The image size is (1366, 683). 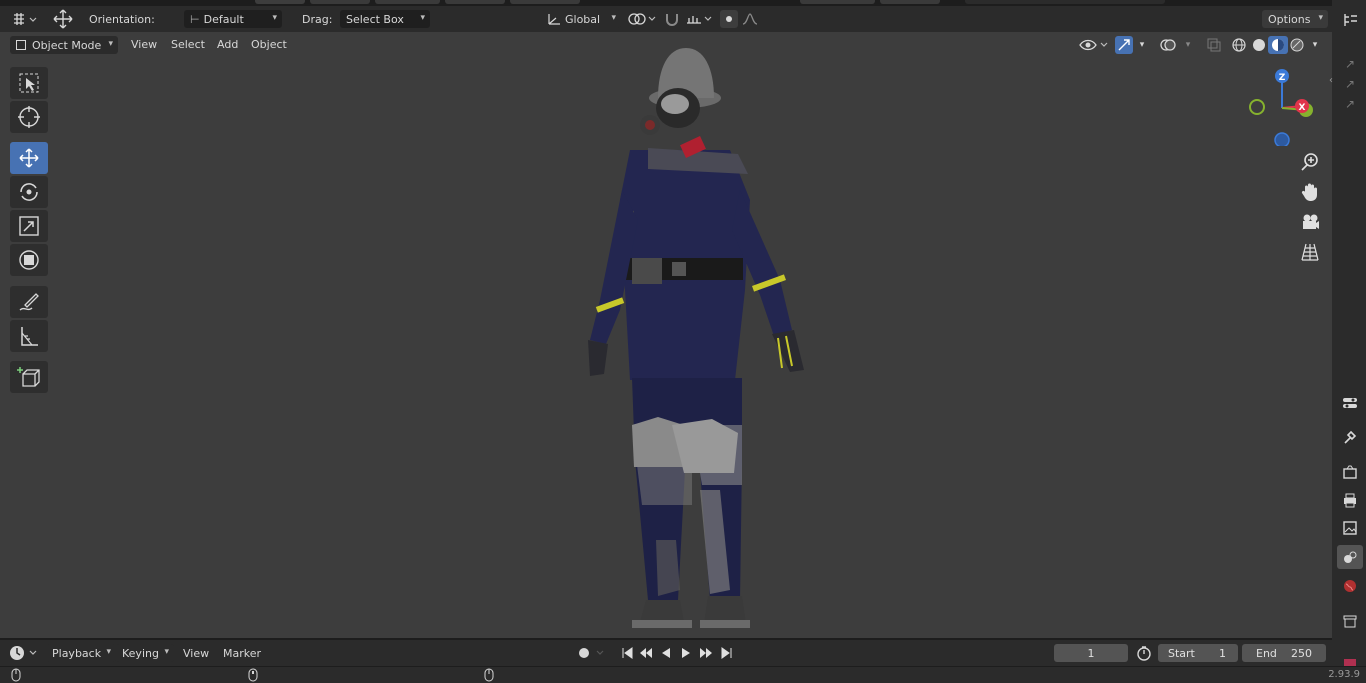 What do you see at coordinates (1198, 653) in the screenshot?
I see `start-frame-field: Start 1` at bounding box center [1198, 653].